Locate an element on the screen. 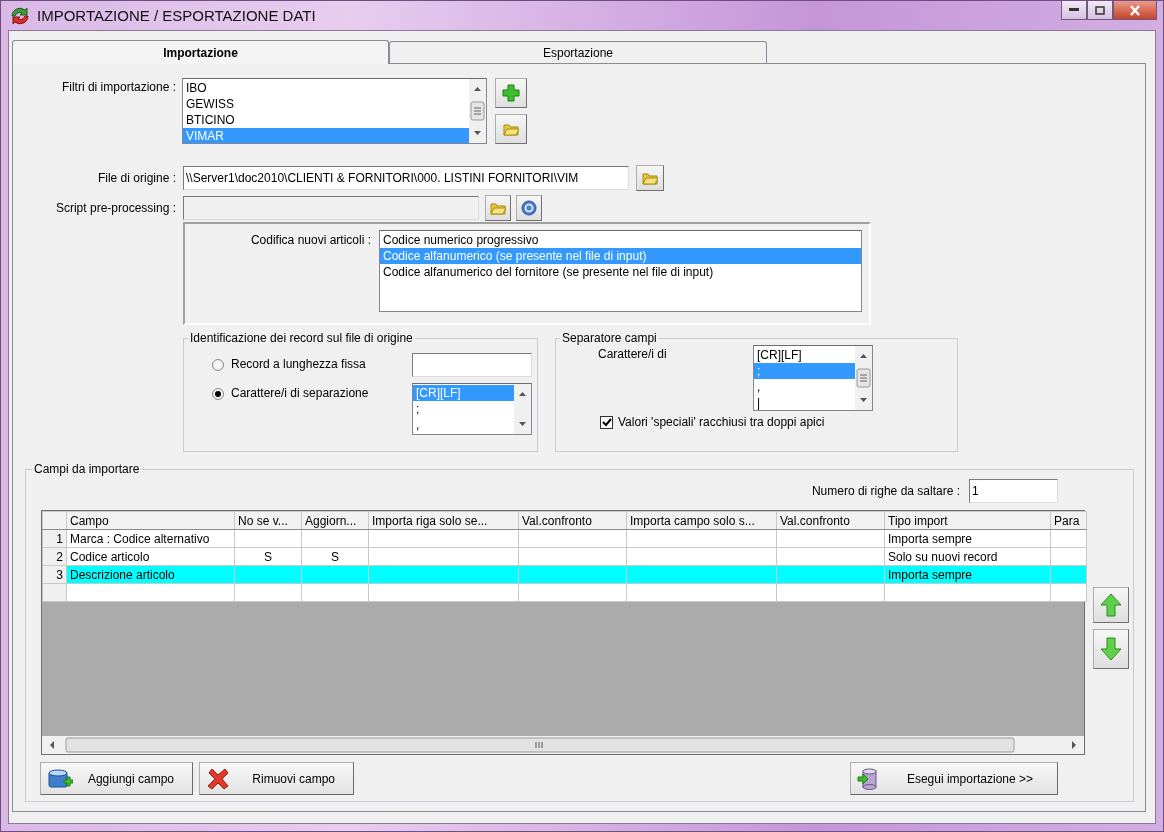 Image resolution: width=1164 pixels, height=832 pixels. window-title: IMPORTAZIONE / ESPORTAZIONE DATI is located at coordinates (176, 15).